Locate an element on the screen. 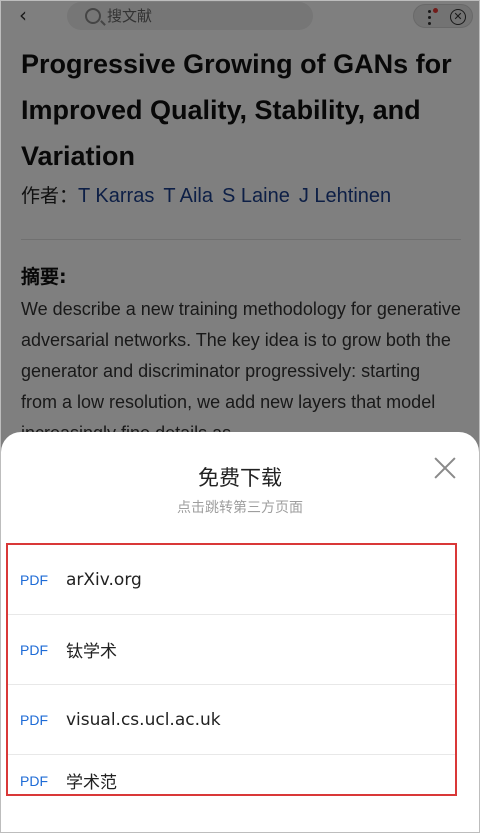 The image size is (480, 833). source-name: visual.cs.ucl.ac.uk is located at coordinates (143, 719).